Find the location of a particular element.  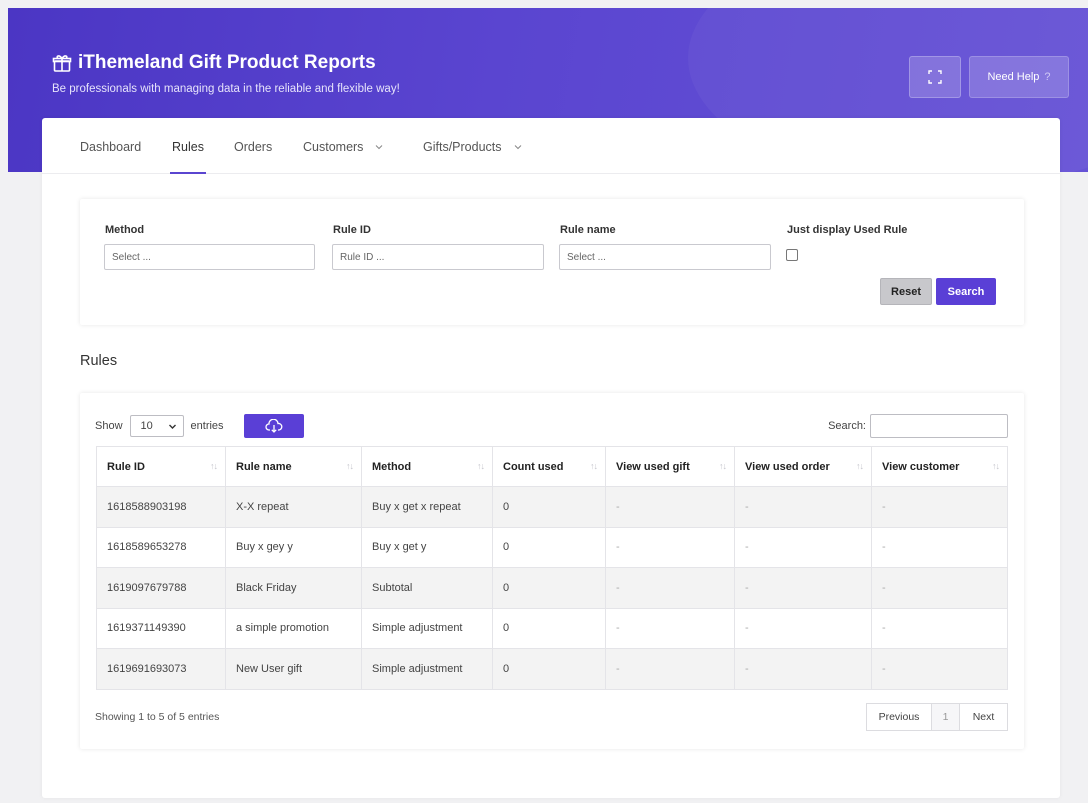

tab-gifts-products: Gifts/Products is located at coordinates (472, 147).